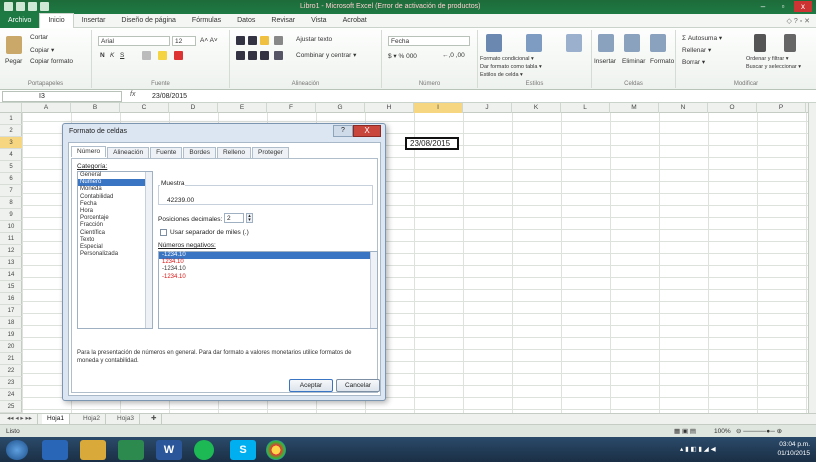 The image size is (816, 462). What do you see at coordinates (44, 6) in the screenshot?
I see `redo-icon` at bounding box center [44, 6].